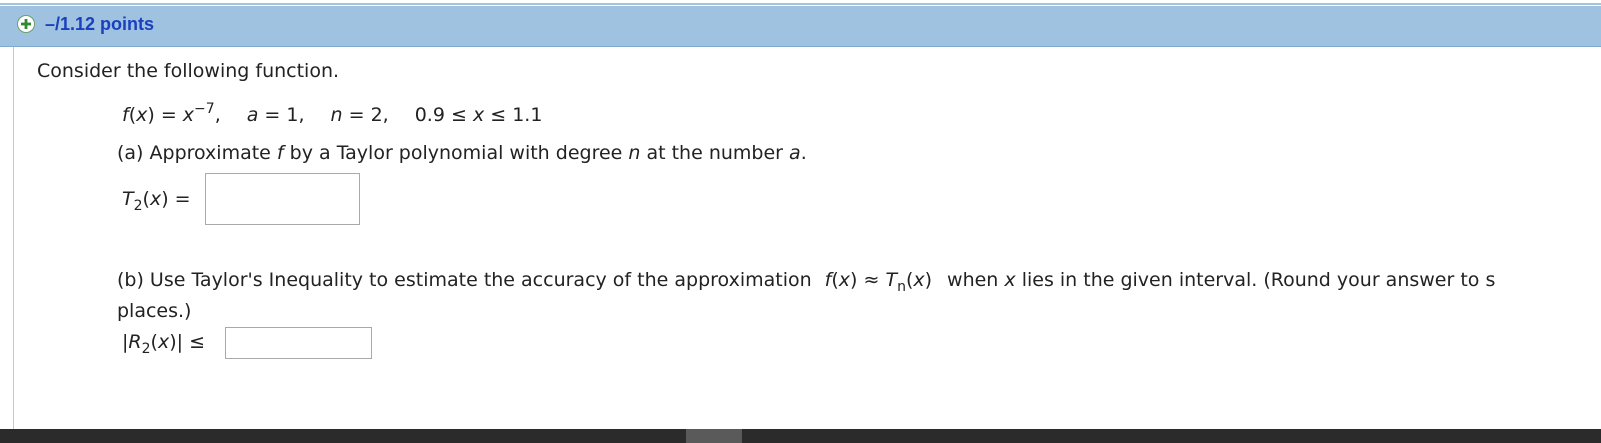 This screenshot has height=443, width=1601. I want to click on part-a-mid: by a Taylor polynomial with degree, so click(456, 153).